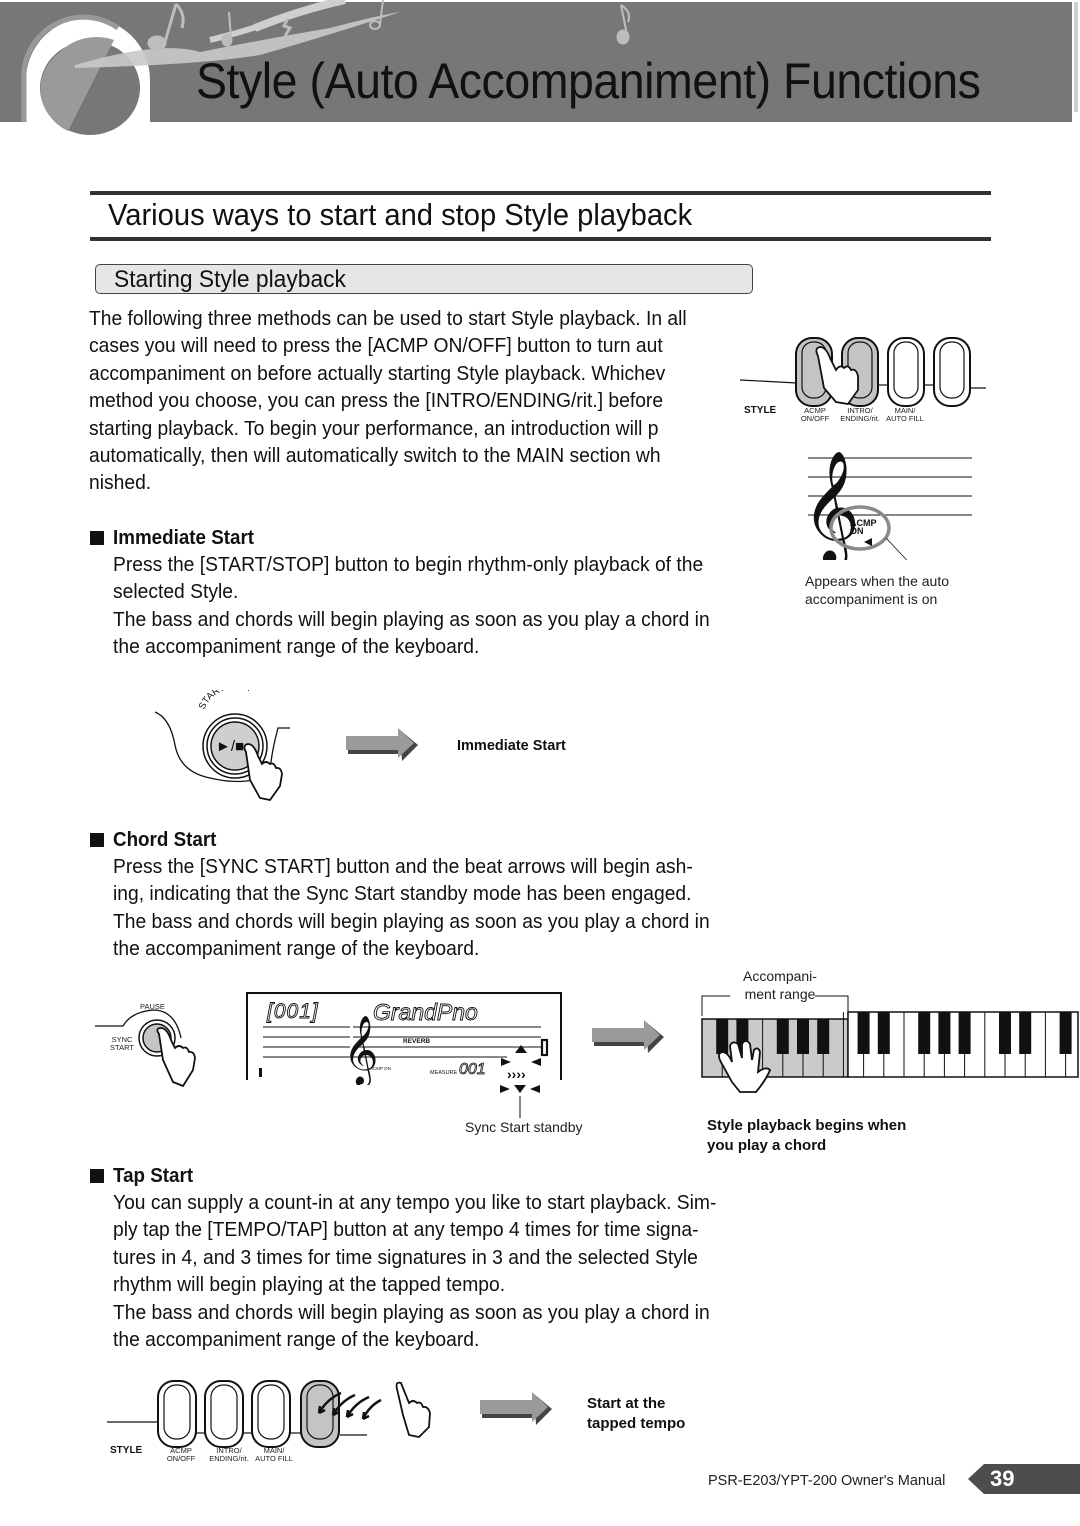 The width and height of the screenshot is (1080, 1526). What do you see at coordinates (1002, 1478) in the screenshot?
I see `page-number: 39` at bounding box center [1002, 1478].